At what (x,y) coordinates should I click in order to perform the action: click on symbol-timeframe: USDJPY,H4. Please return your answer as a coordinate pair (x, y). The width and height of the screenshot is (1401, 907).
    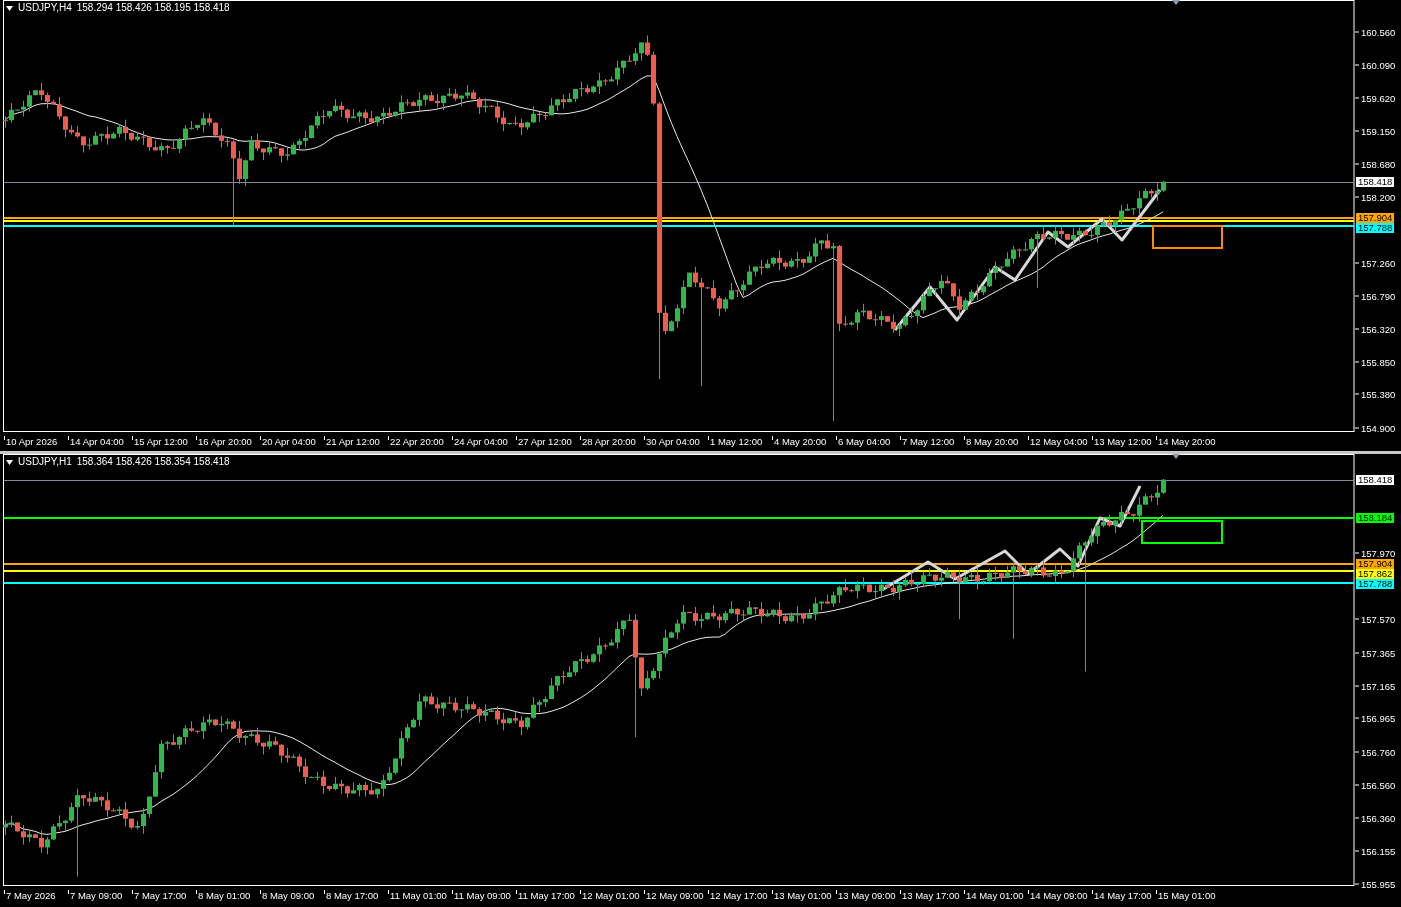
    Looking at the image, I should click on (45, 8).